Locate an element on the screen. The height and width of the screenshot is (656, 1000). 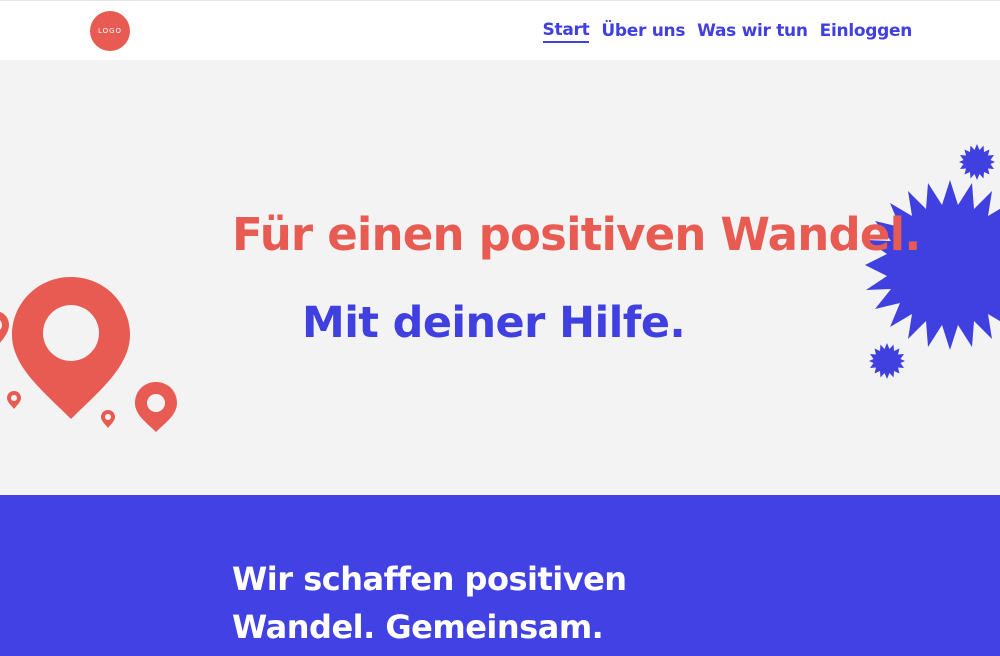
logo: LOGO is located at coordinates (110, 31).